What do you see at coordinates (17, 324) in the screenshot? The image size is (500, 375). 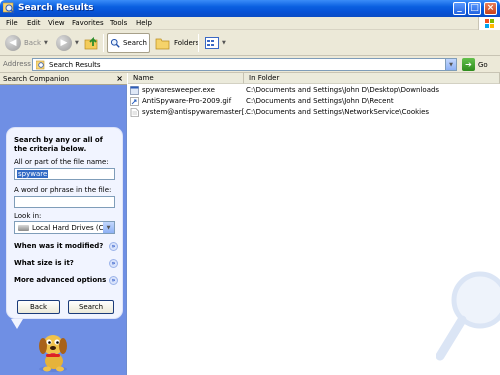 I see `balloon-tail` at bounding box center [17, 324].